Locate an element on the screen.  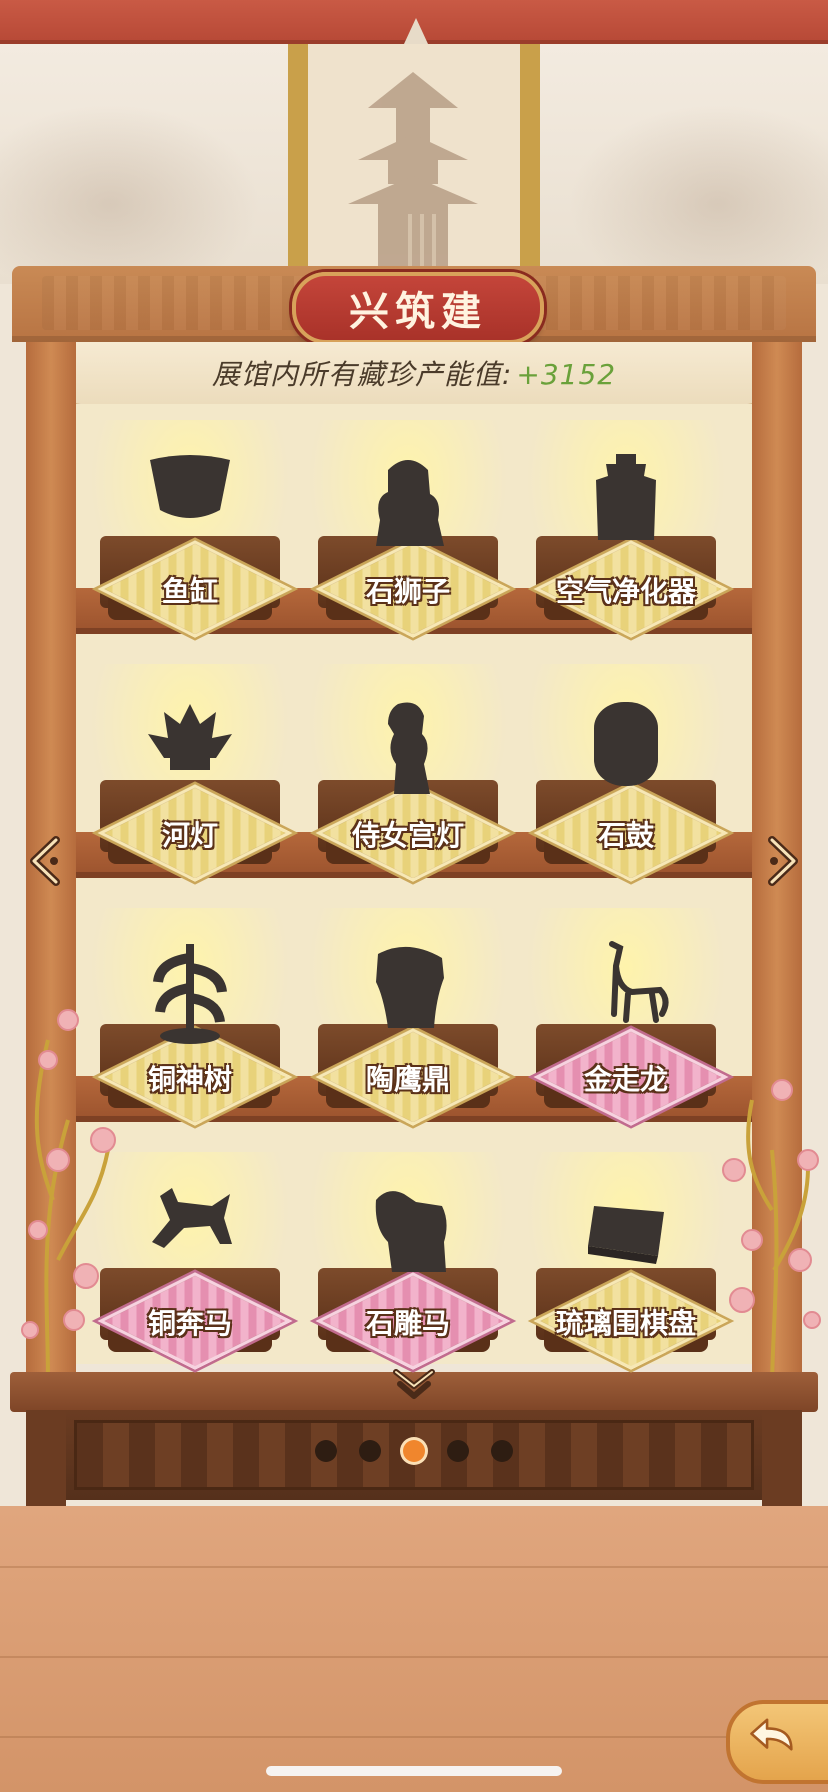
item-name-label: 铜神树 is located at coordinates (189, 1079).